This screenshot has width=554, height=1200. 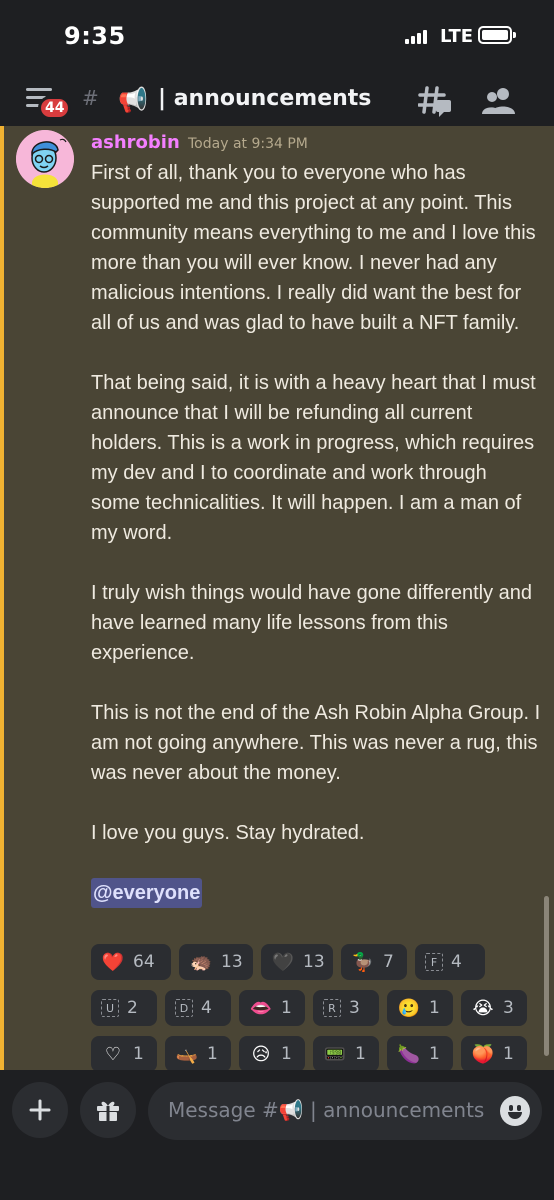 I want to click on reaction-sad-relieved: 😥 1, so click(x=272, y=1053).